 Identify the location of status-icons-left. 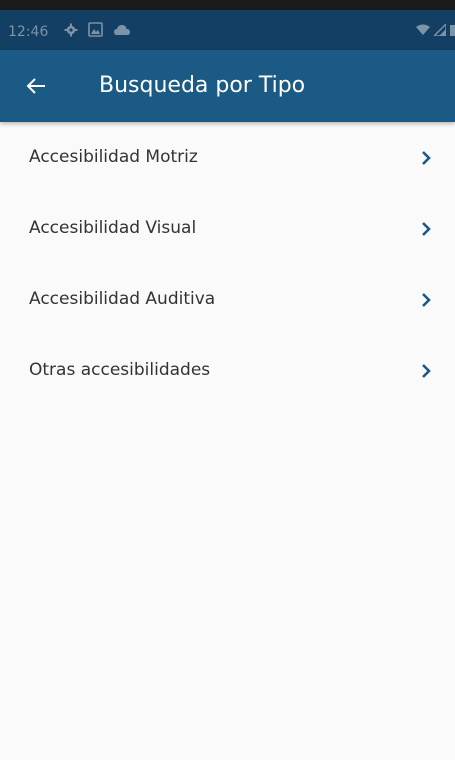
(97, 29).